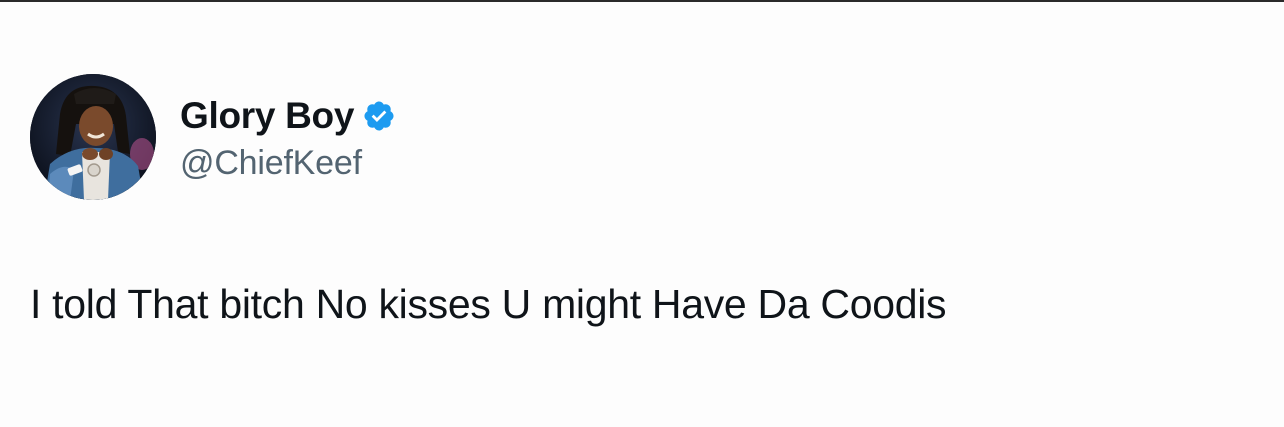  Describe the element at coordinates (379, 116) in the screenshot. I see `verified-badge-icon` at that location.